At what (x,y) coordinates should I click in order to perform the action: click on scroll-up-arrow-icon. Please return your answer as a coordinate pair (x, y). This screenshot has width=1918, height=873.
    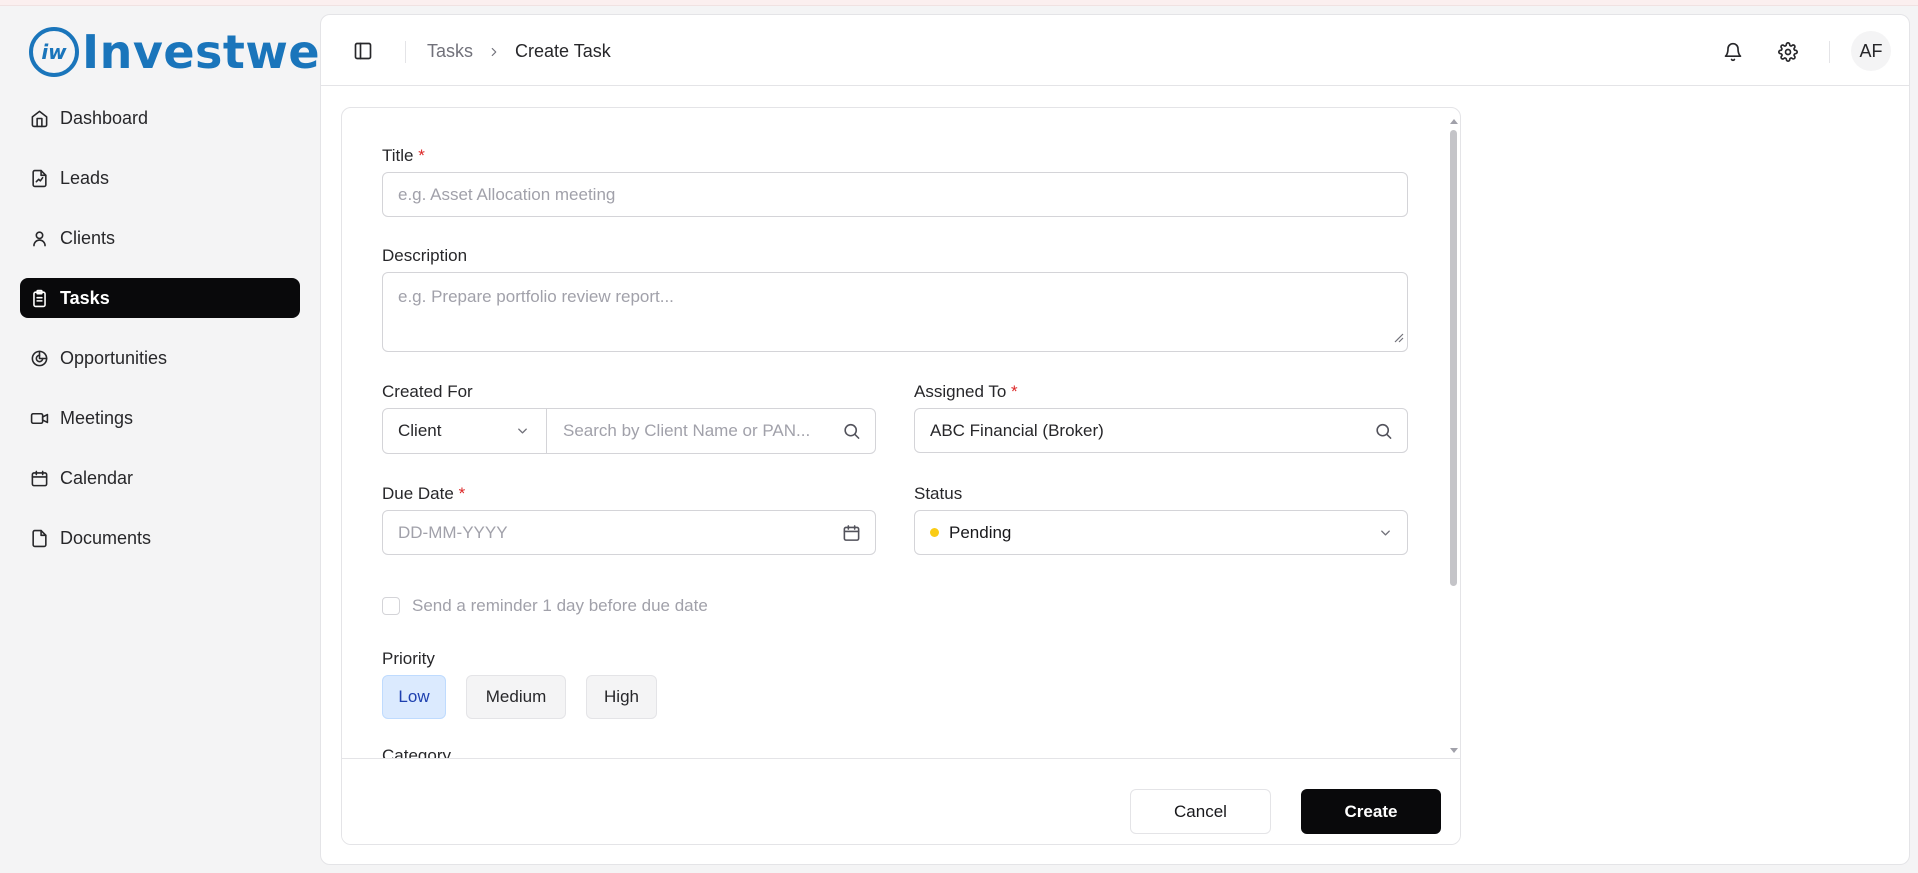
    Looking at the image, I should click on (1454, 122).